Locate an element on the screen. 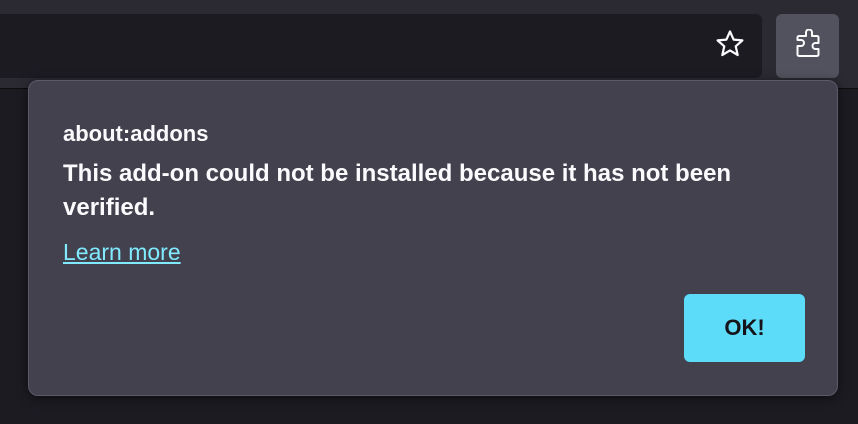  panel-title: about:addons is located at coordinates (136, 133).